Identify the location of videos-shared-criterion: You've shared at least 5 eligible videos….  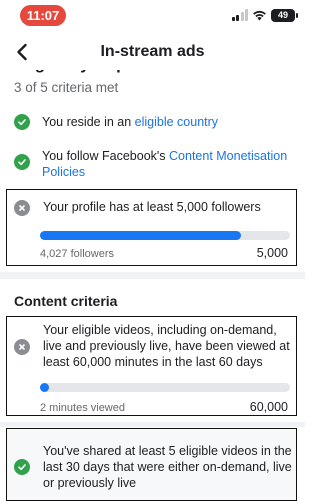
(151, 464).